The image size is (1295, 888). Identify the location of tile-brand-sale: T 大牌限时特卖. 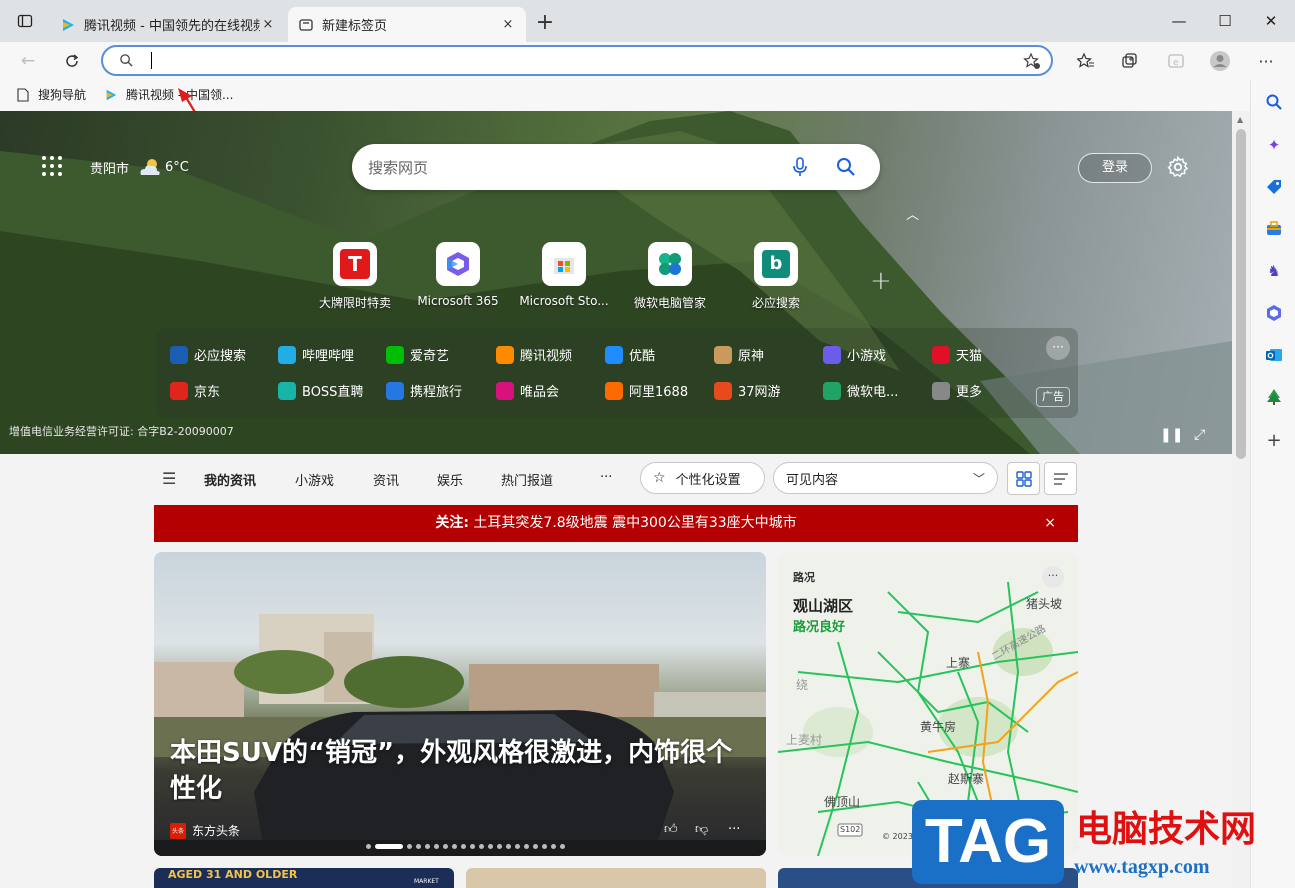
(355, 276).